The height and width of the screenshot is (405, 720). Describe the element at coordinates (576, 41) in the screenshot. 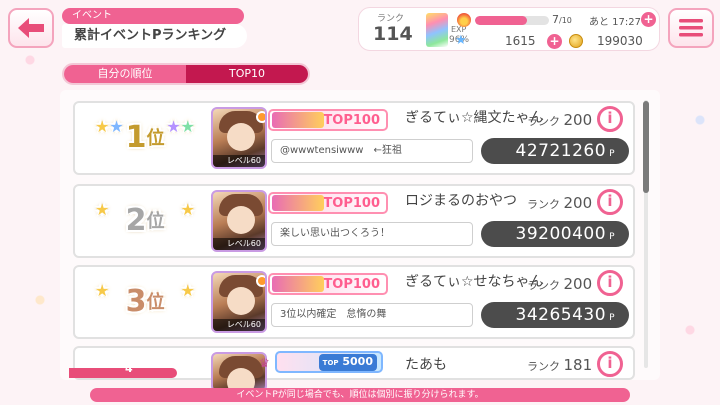

I see `coin-icon` at that location.